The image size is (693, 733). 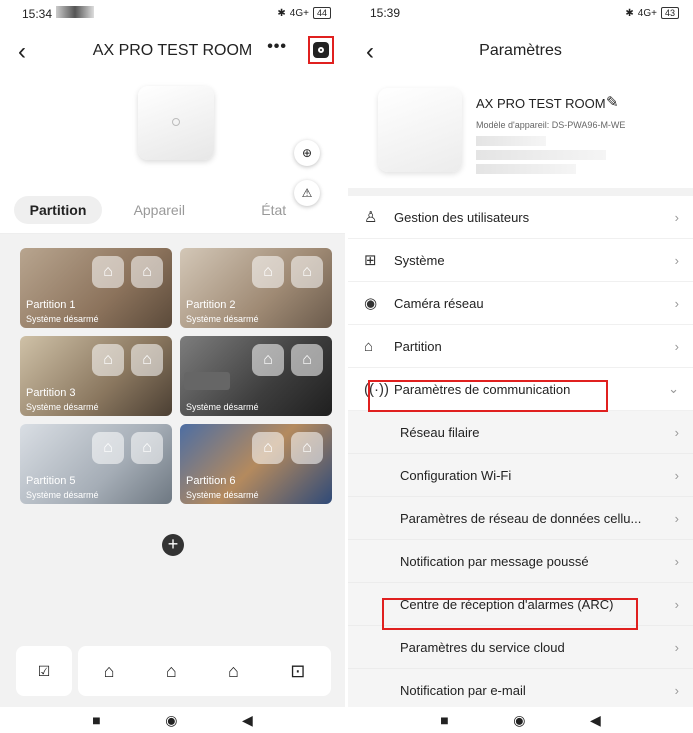 I want to click on camera-icon: ◉, so click(x=371, y=303).